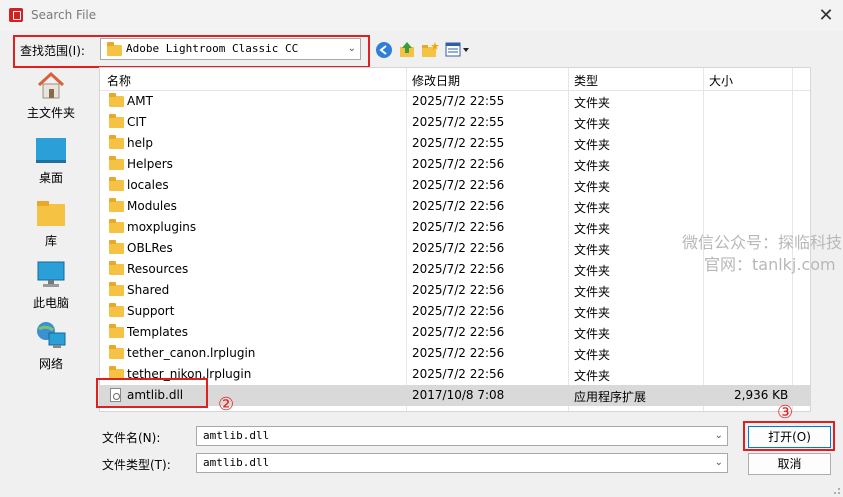  I want to click on watermark-line2: 官网：tanlkj.com, so click(770, 264).